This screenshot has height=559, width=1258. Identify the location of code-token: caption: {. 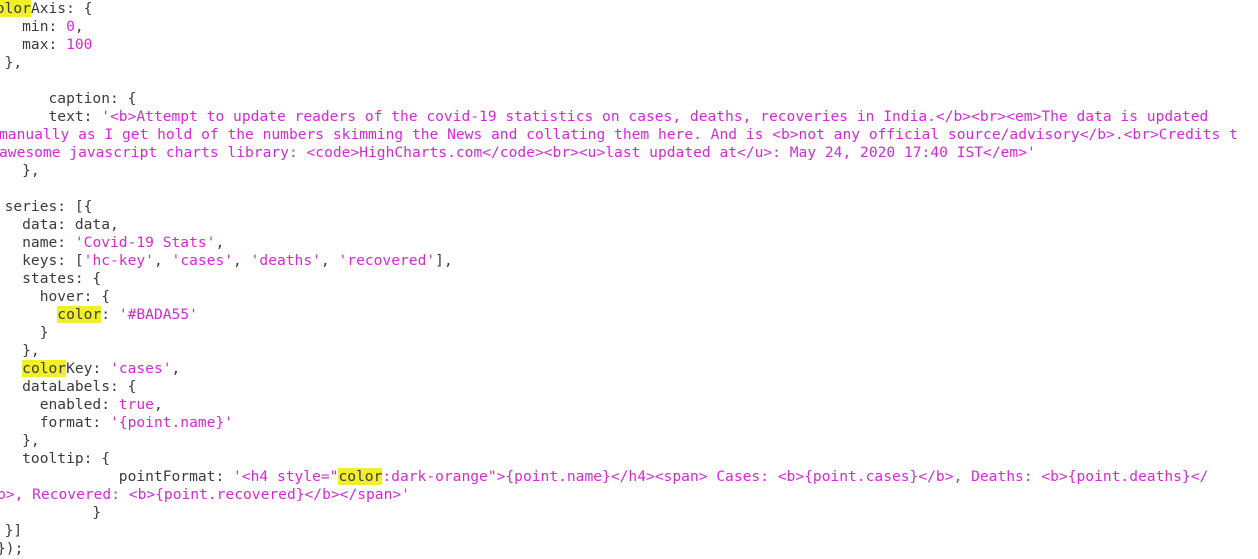
(68, 98).